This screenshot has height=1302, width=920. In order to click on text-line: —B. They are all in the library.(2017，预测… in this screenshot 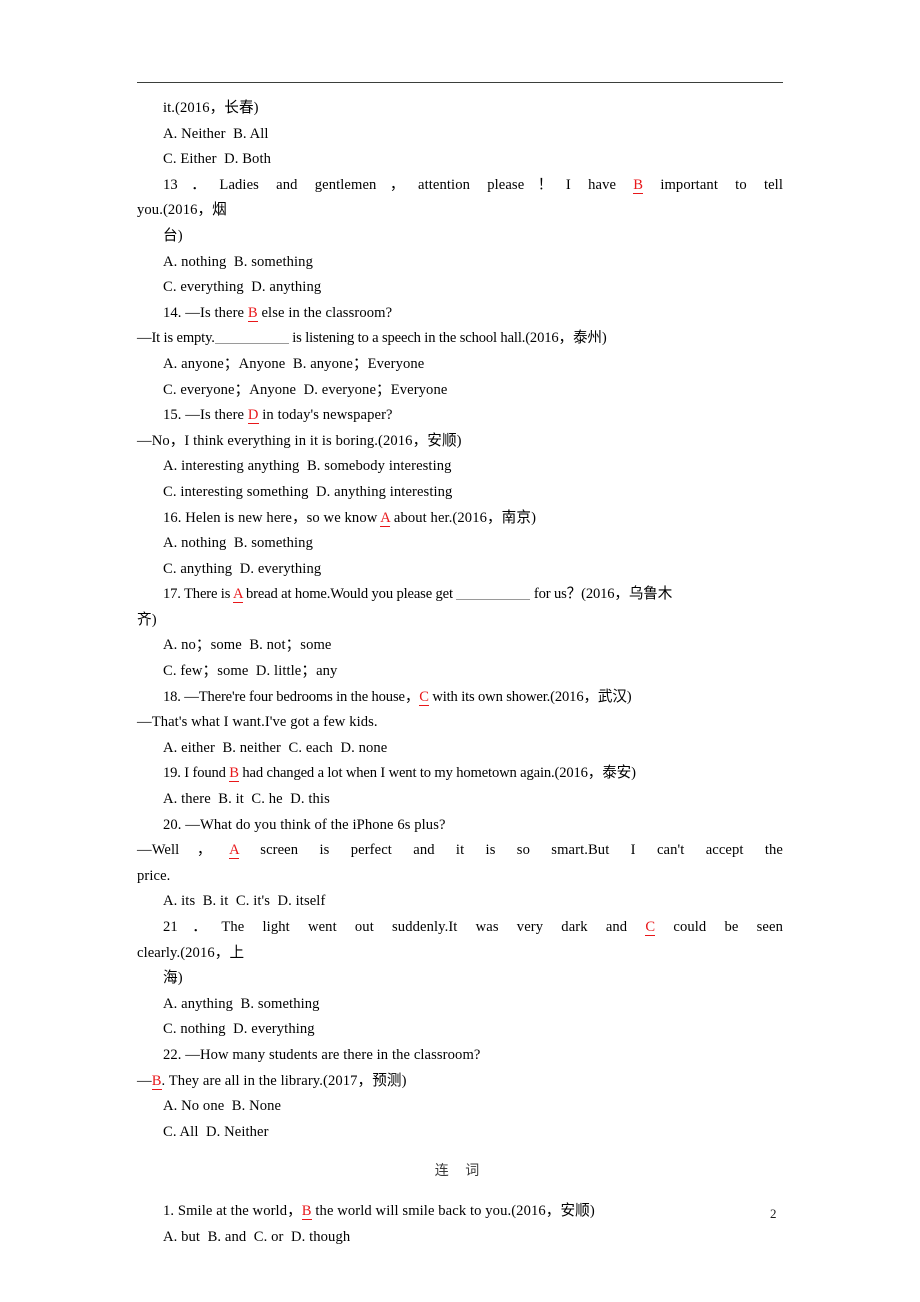, I will do `click(460, 1082)`.